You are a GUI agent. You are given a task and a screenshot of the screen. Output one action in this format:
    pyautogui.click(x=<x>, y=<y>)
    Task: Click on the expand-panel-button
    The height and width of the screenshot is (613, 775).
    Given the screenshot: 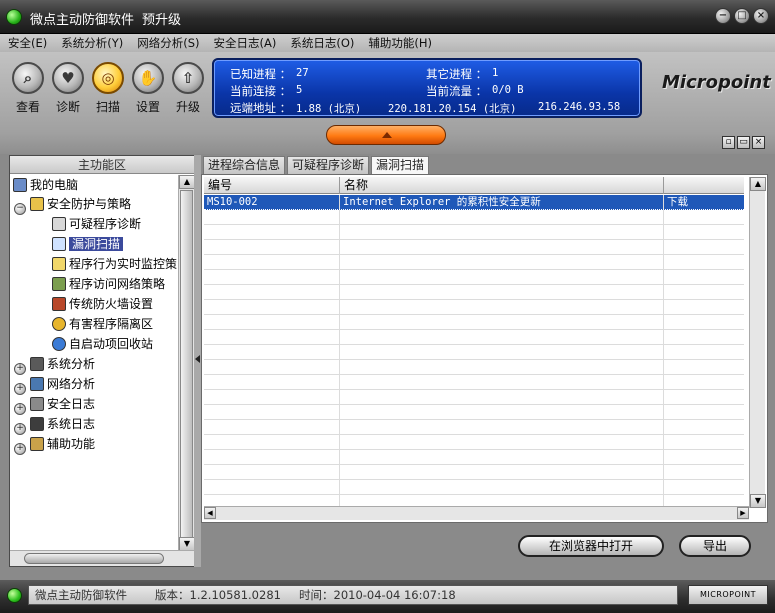 What is the action you would take?
    pyautogui.click(x=386, y=135)
    